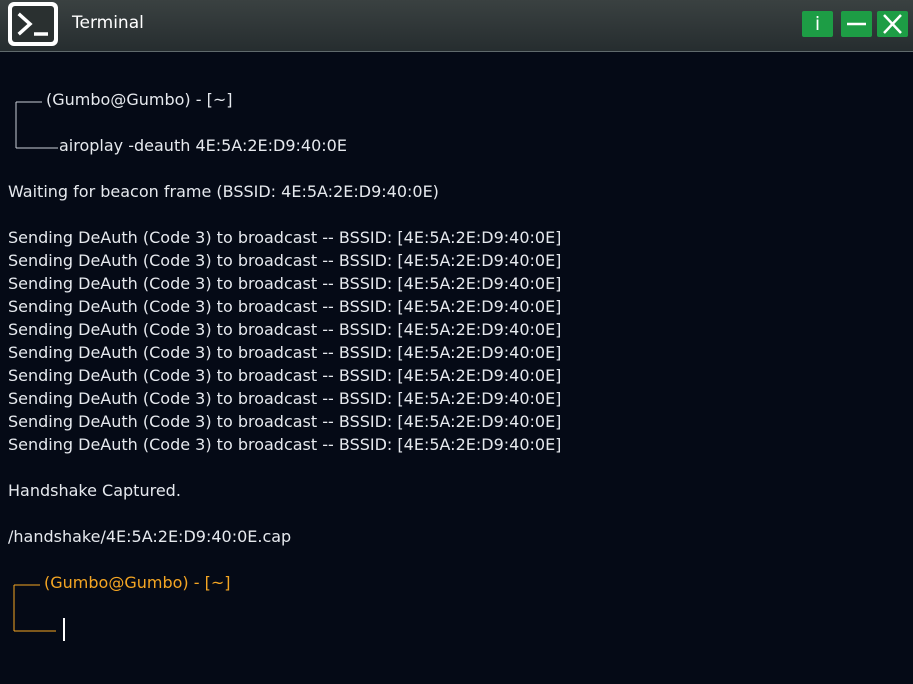 This screenshot has width=913, height=684. I want to click on prompt-host: (Gumbo@Gumbo) - [~], so click(139, 99).